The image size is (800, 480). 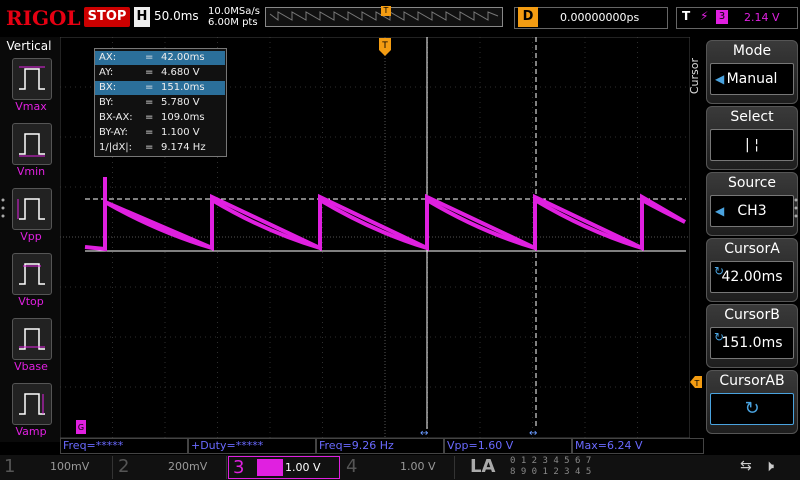 I want to click on rigol-logo: RIGOL, so click(x=43, y=18).